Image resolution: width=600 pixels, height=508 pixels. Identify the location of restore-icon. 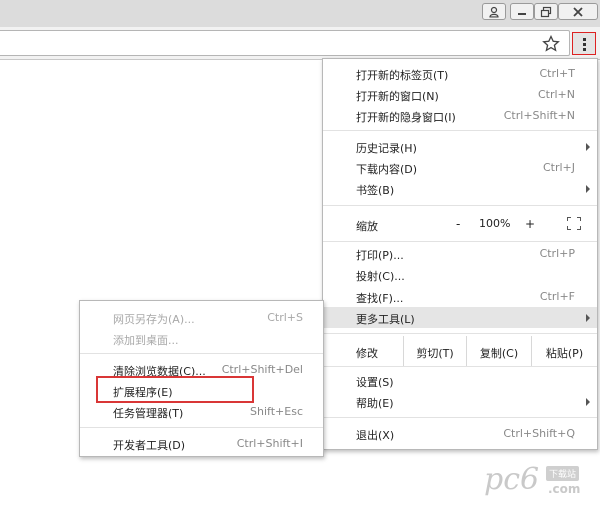
(546, 11).